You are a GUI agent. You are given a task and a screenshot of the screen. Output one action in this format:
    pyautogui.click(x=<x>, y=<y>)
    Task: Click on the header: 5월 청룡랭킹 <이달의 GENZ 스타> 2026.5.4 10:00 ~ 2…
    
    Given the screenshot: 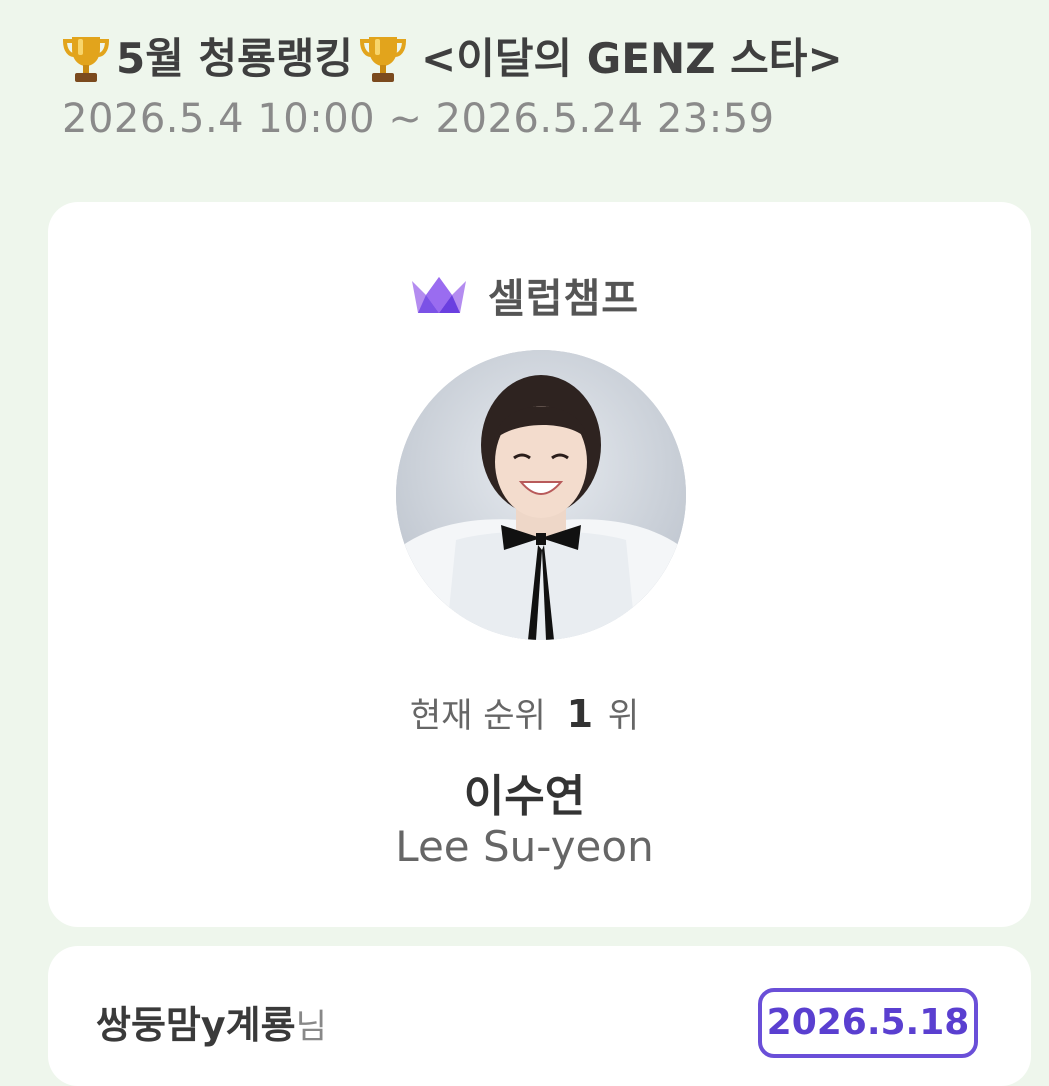 What is the action you would take?
    pyautogui.click(x=542, y=85)
    